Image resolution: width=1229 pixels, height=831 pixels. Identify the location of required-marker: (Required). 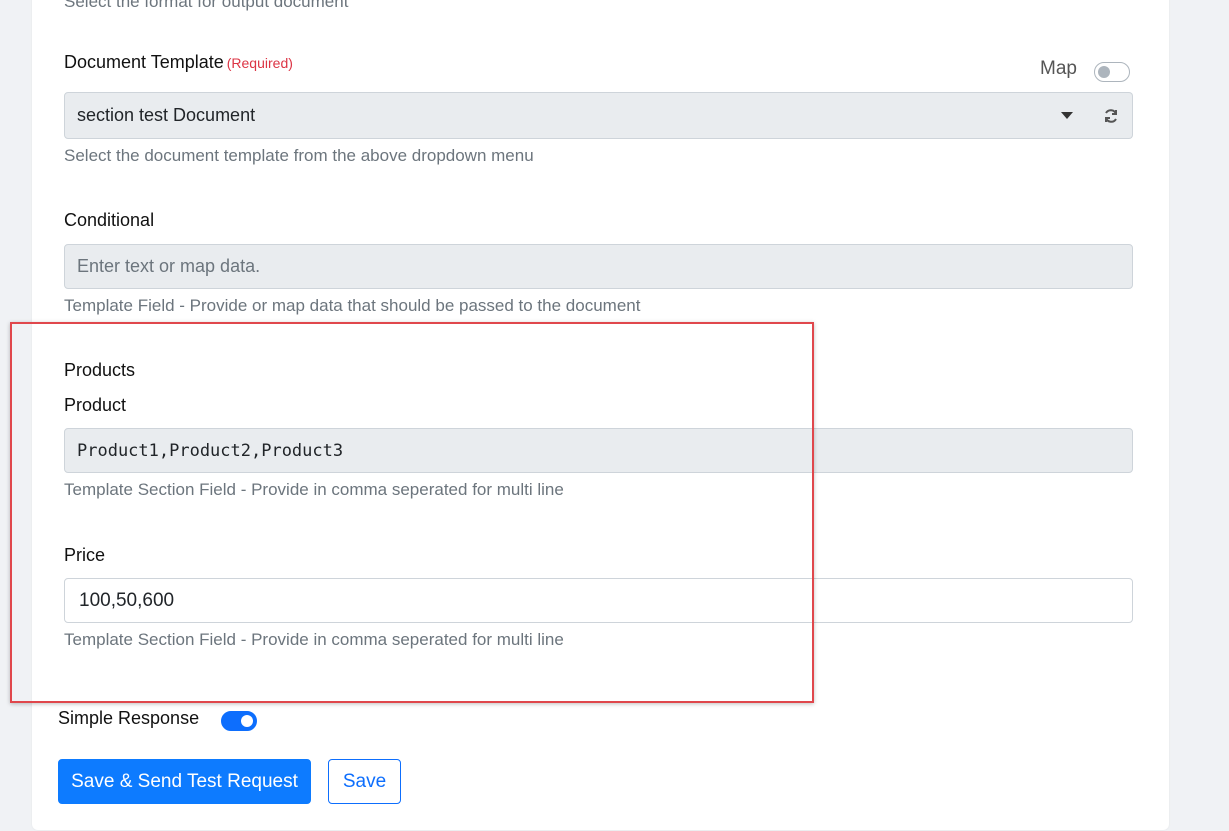
(259, 63).